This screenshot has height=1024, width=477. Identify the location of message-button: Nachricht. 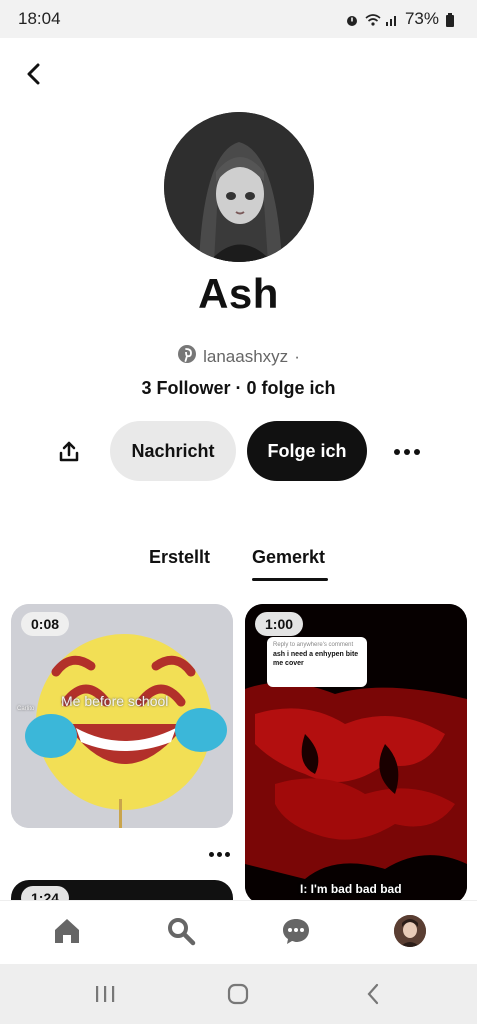
(173, 451).